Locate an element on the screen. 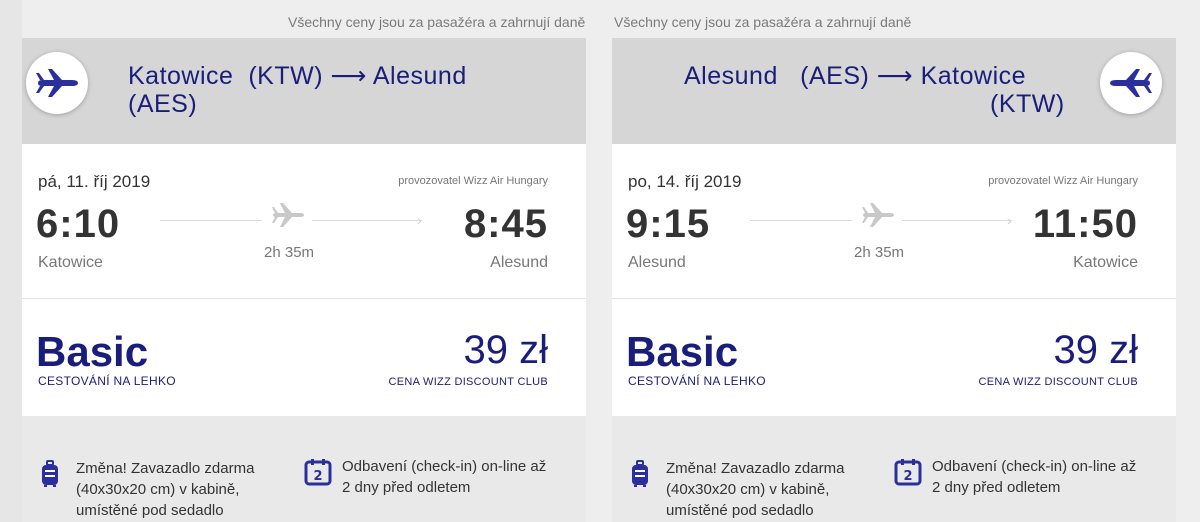  route-title-cont: (KTW) is located at coordinates (1027, 104).